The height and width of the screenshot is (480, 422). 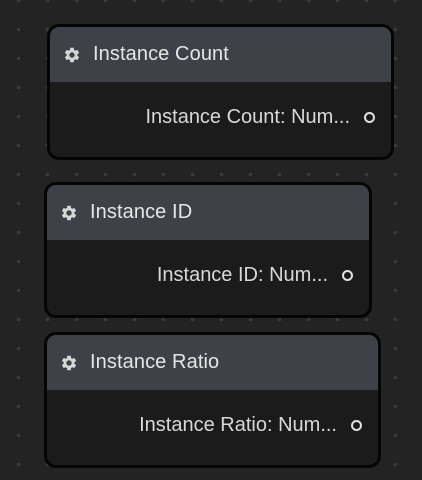 I want to click on node-title: Instance Ratio, so click(x=155, y=362).